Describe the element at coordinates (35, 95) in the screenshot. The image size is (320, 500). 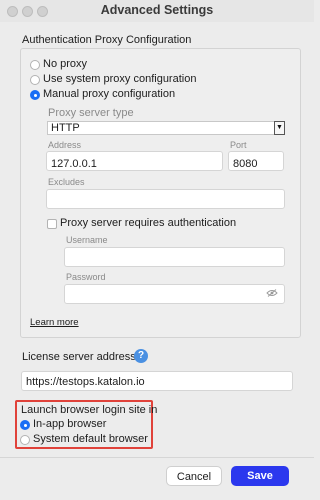
I see `manual-proxy-radio` at that location.